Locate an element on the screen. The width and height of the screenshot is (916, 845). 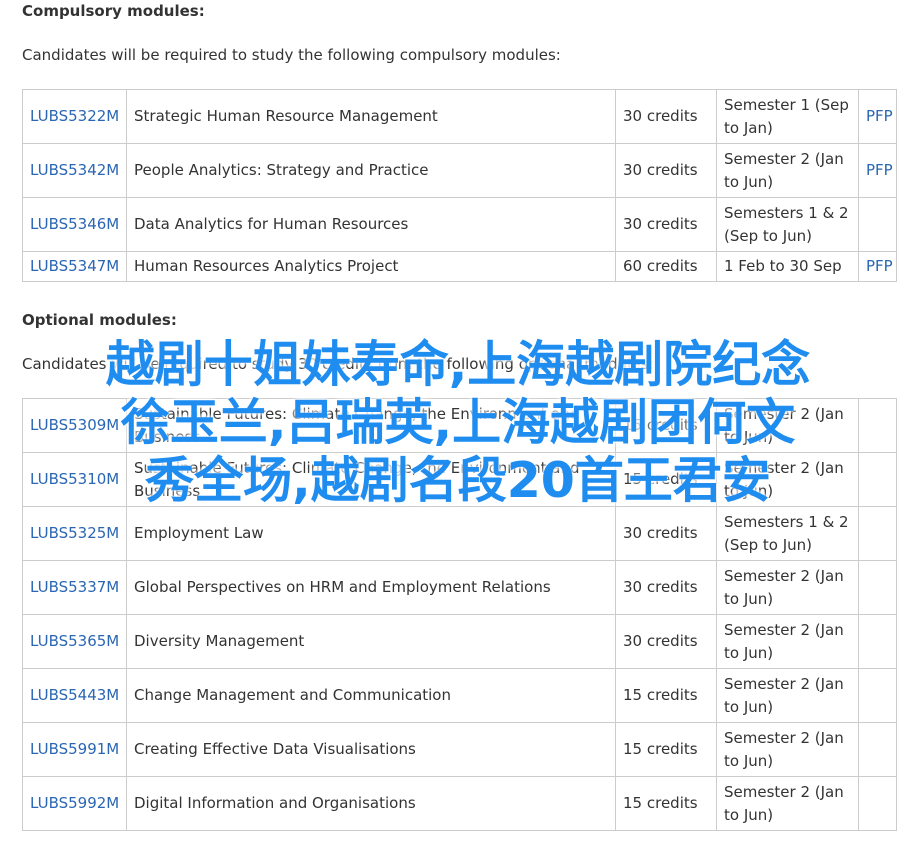
module-code-link: LUBS5443M is located at coordinates (74, 695).